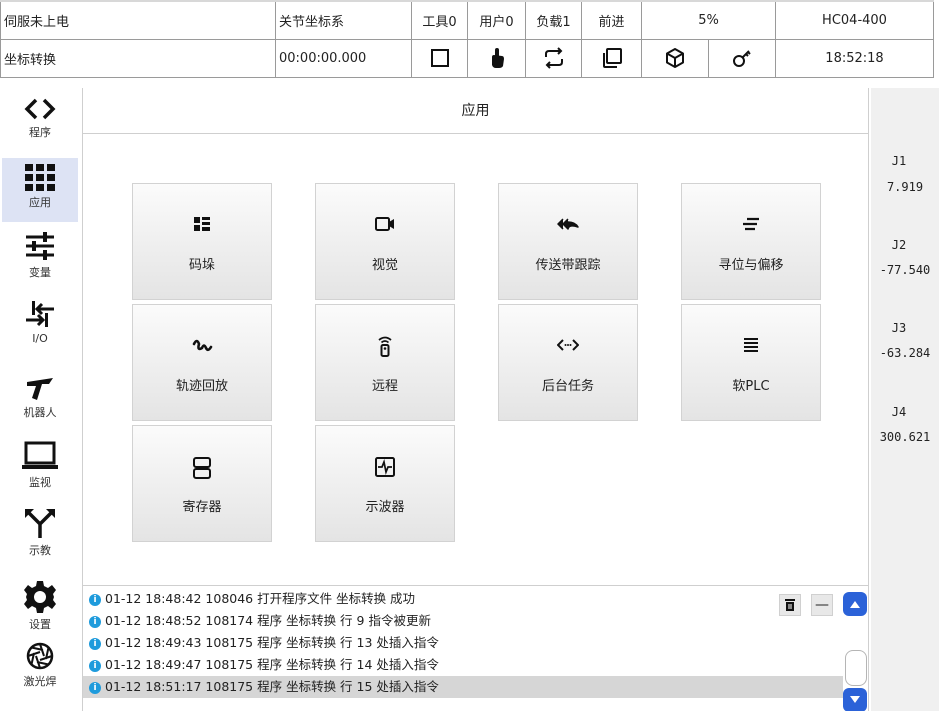  Describe the element at coordinates (568, 265) in the screenshot. I see `tile-label: 传送带跟踪` at that location.